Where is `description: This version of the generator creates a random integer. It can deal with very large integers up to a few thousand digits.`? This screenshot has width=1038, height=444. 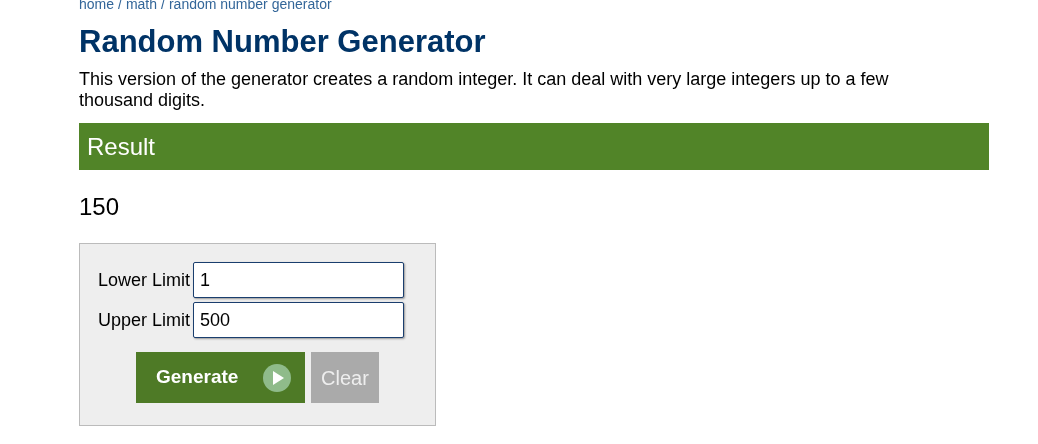
description: This version of the generator creates a random integer. It can deal with very large integers up to a few thousand digits. is located at coordinates (484, 90).